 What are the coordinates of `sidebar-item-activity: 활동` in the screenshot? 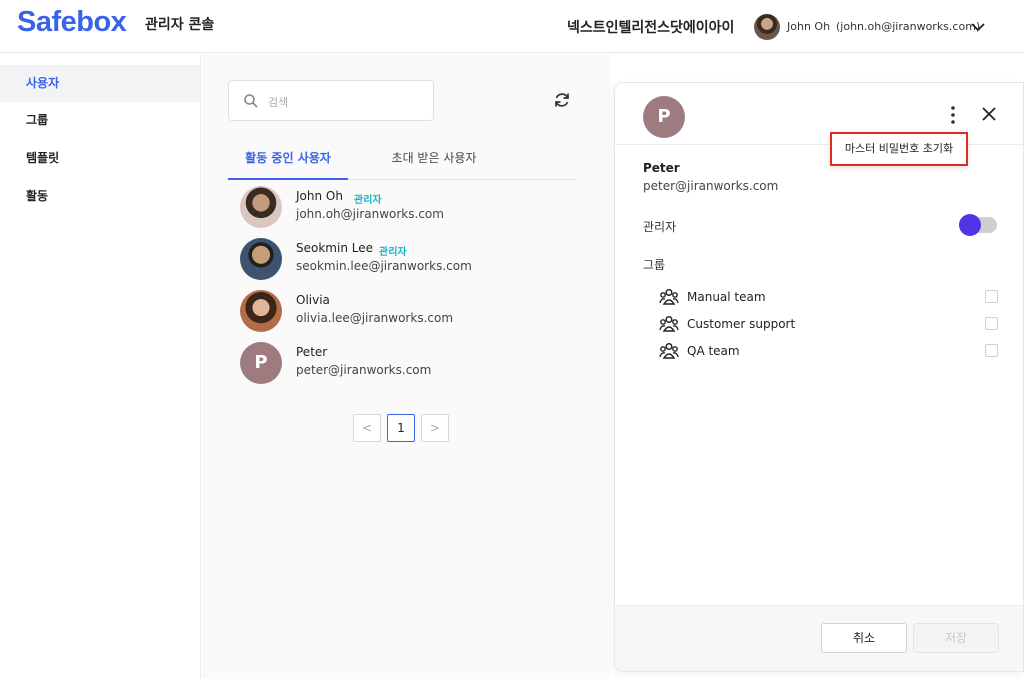 It's located at (100, 196).